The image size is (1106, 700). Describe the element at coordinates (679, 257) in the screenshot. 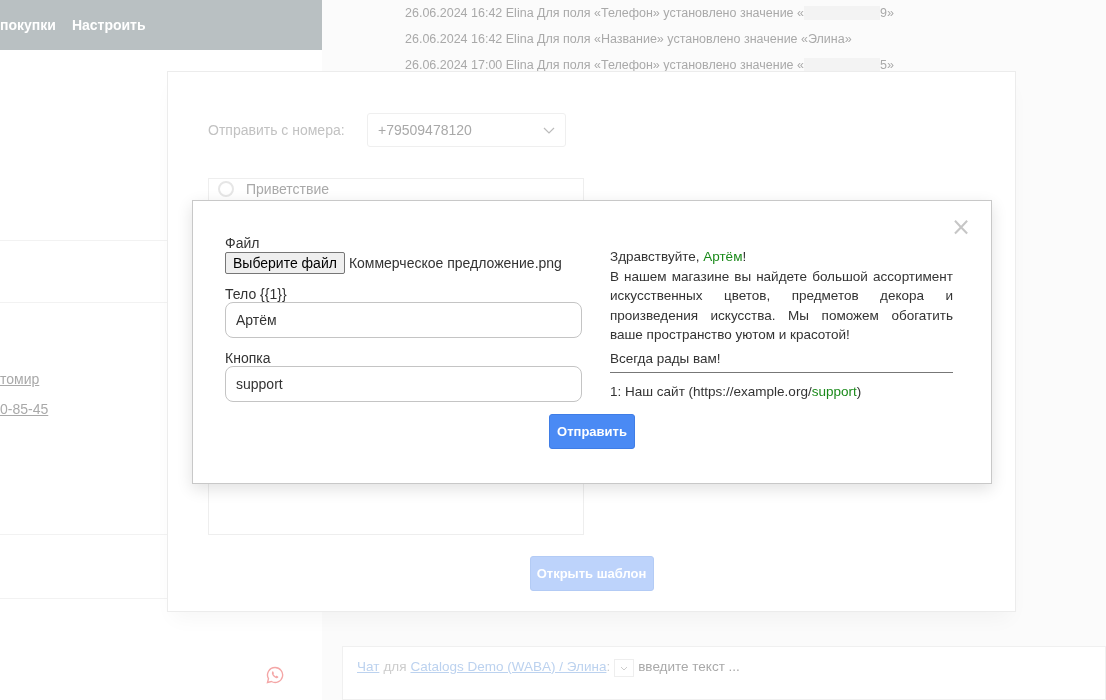

I see `greeting-text: Здравствуйте, Артём!` at that location.